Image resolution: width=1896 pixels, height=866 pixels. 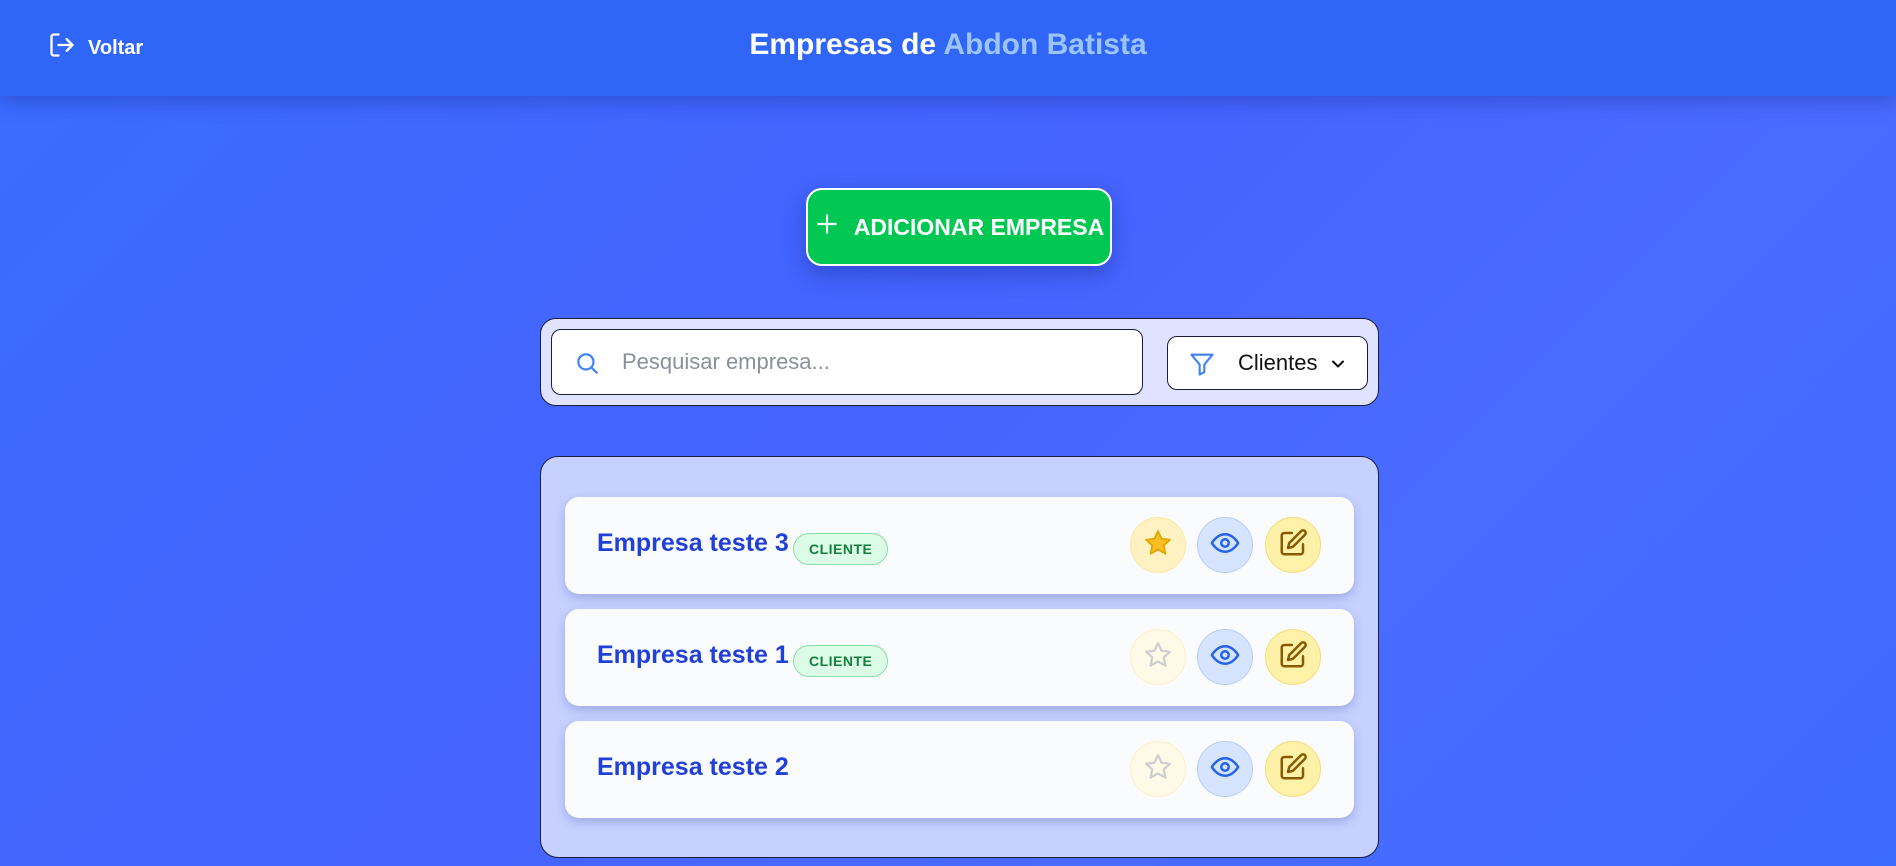 What do you see at coordinates (693, 767) in the screenshot?
I see `company-name: Empresa teste 2` at bounding box center [693, 767].